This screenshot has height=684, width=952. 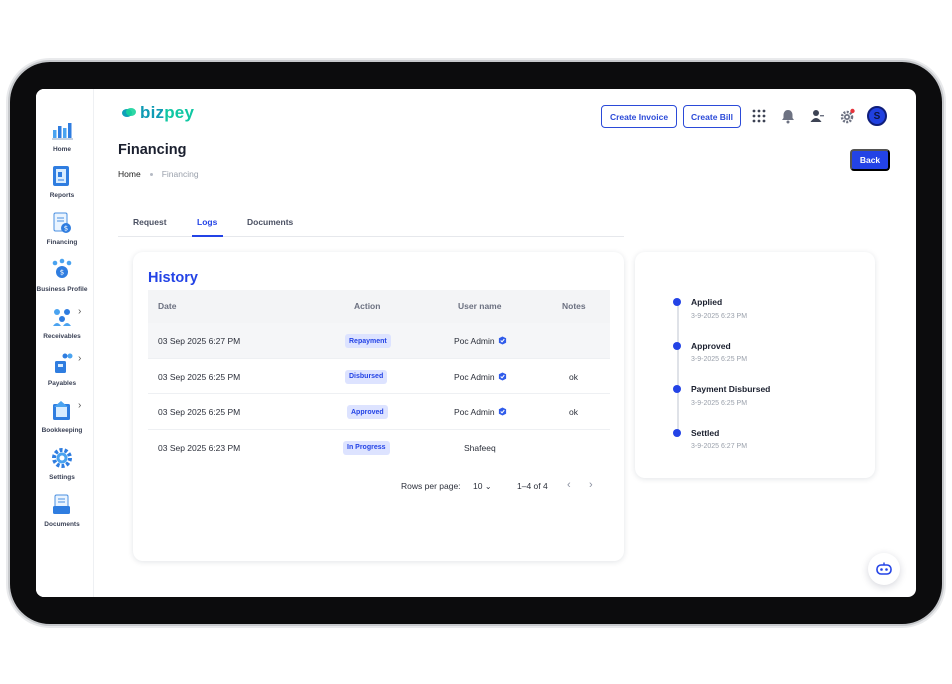 I want to click on sidebar-item-label: Reports, so click(x=62, y=195).